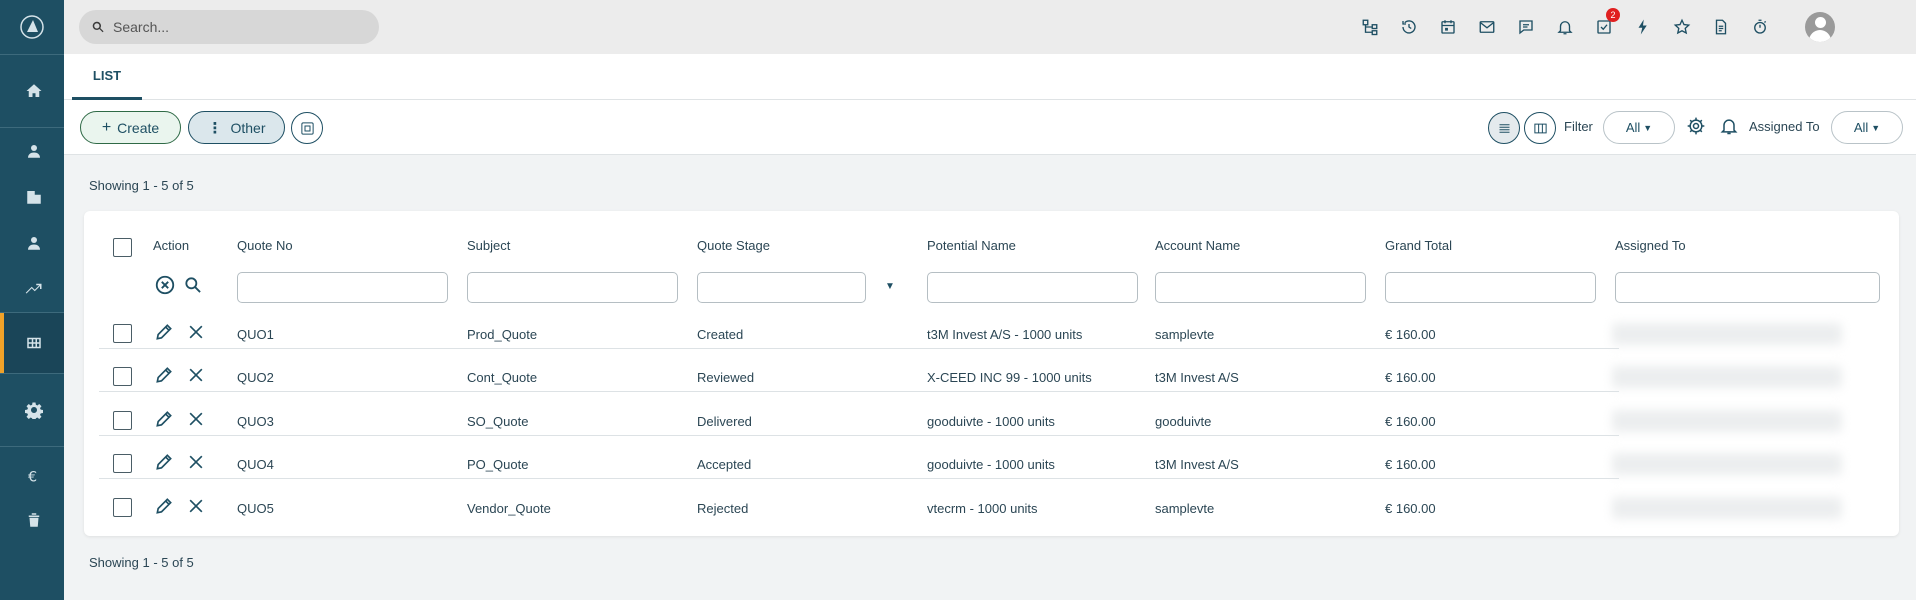 This screenshot has height=600, width=1916. I want to click on sidebar-item-accounts, so click(32, 197).